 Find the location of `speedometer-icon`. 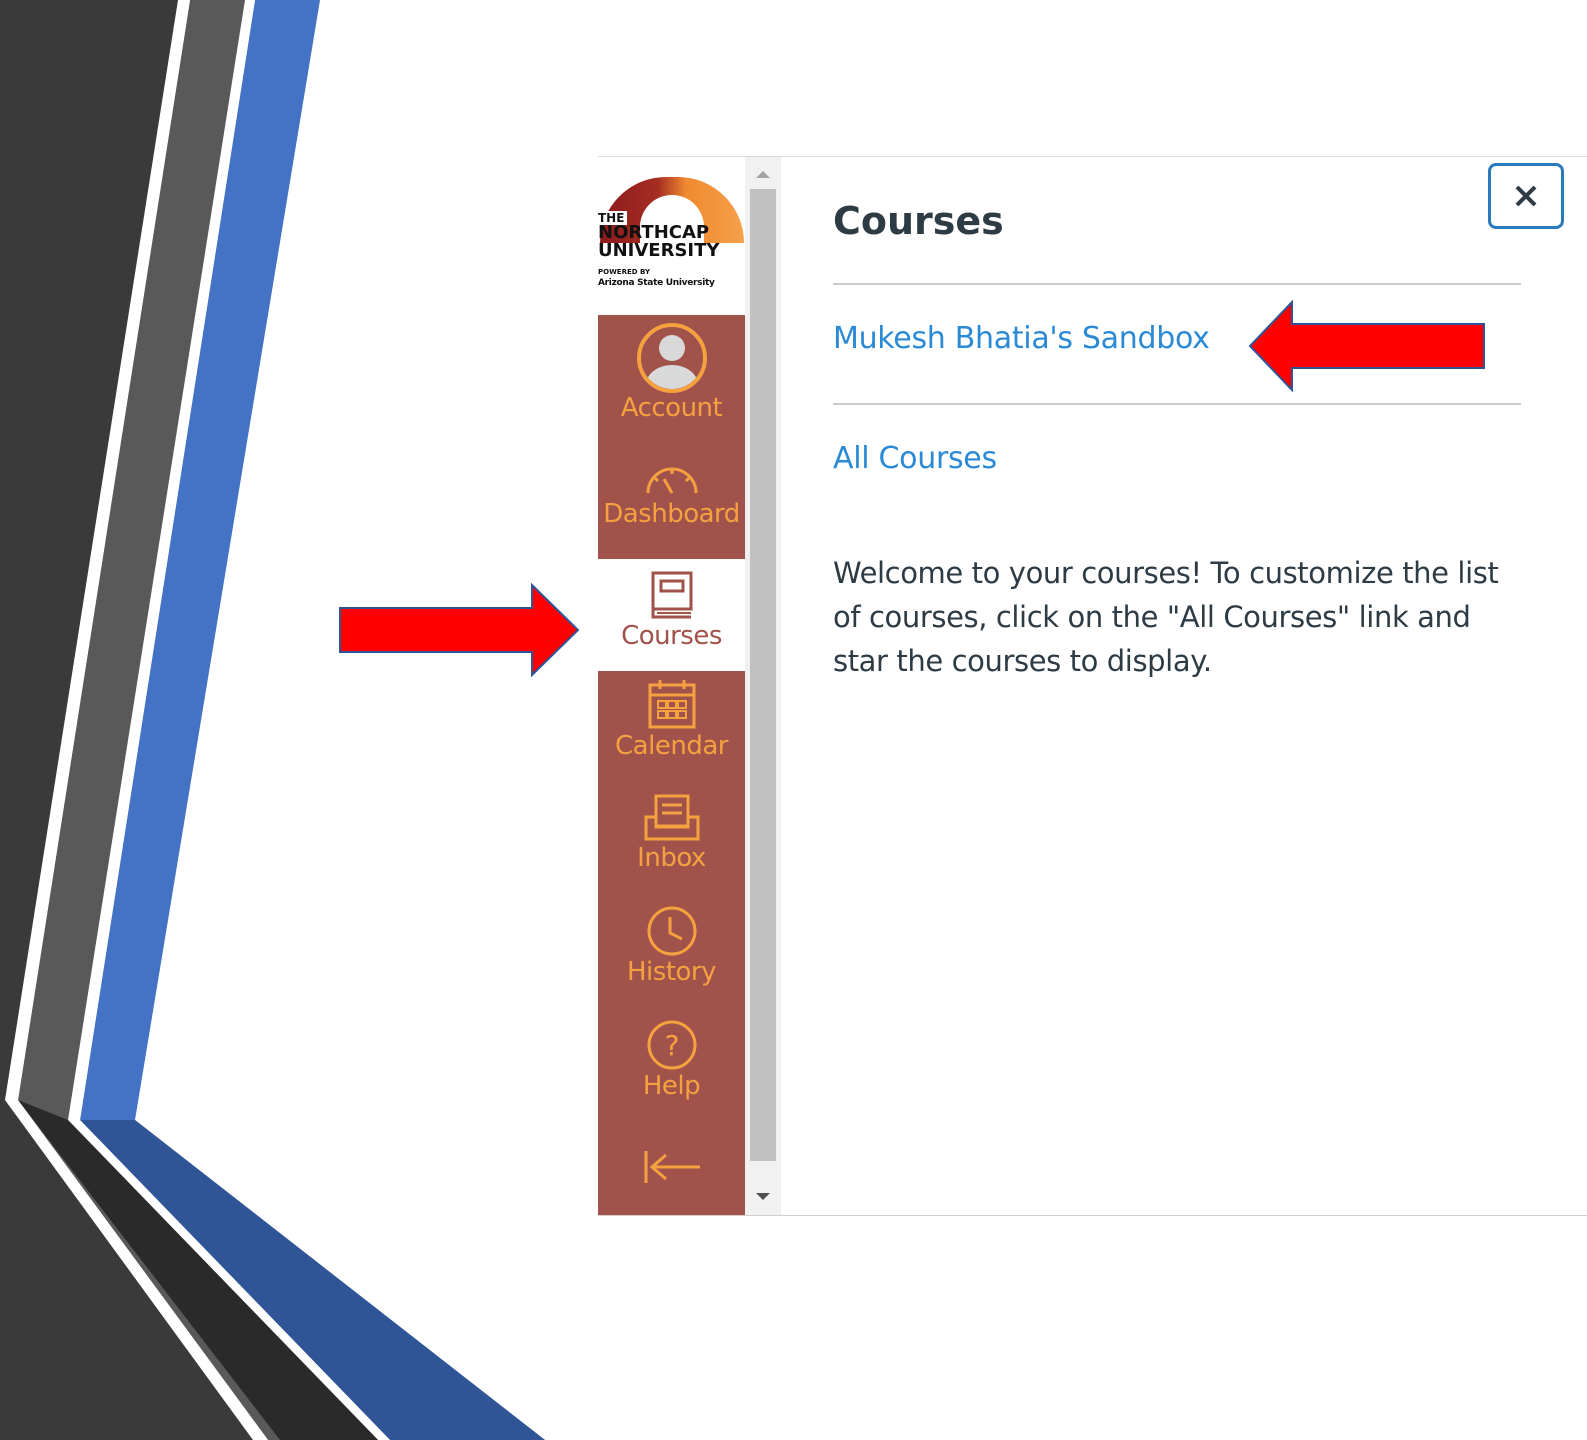

speedometer-icon is located at coordinates (671, 480).